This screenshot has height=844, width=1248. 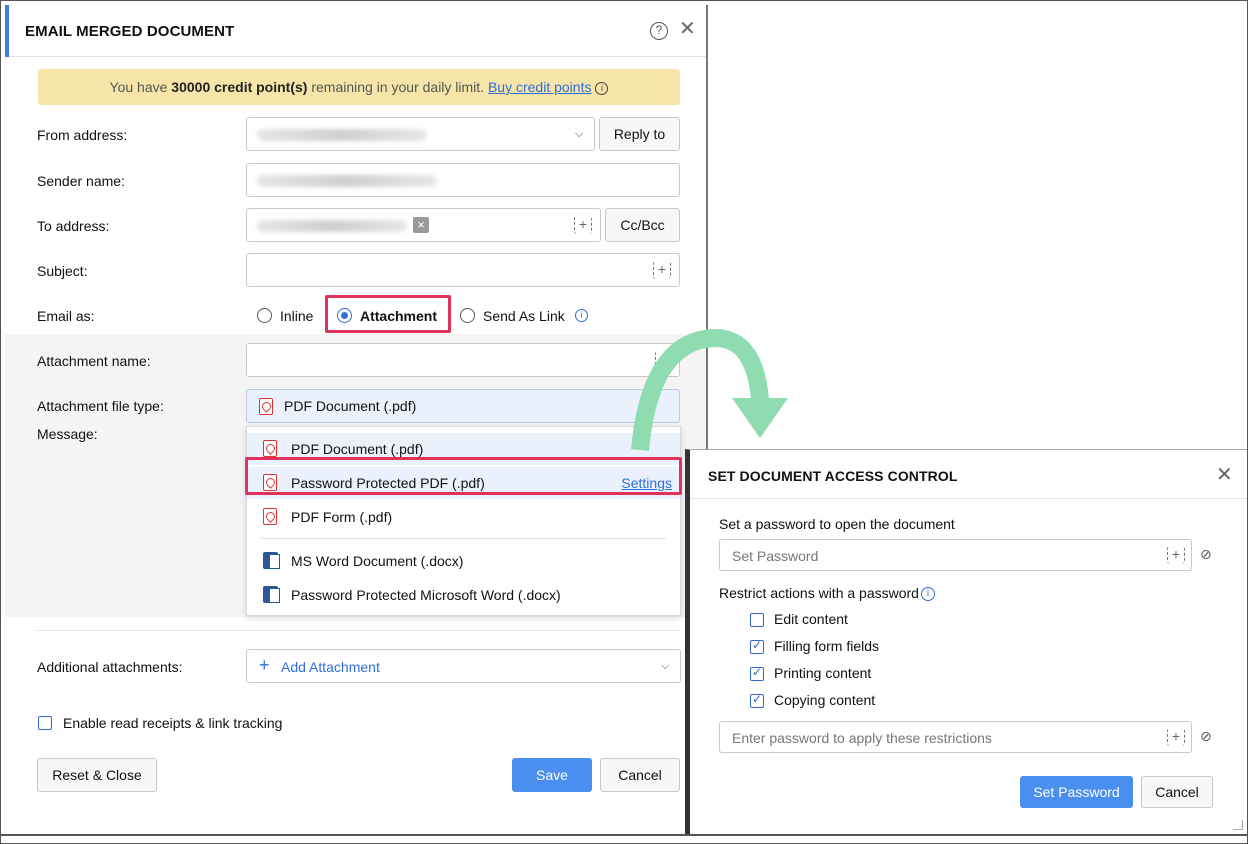 I want to click on curved-arrow, so click(x=709, y=389).